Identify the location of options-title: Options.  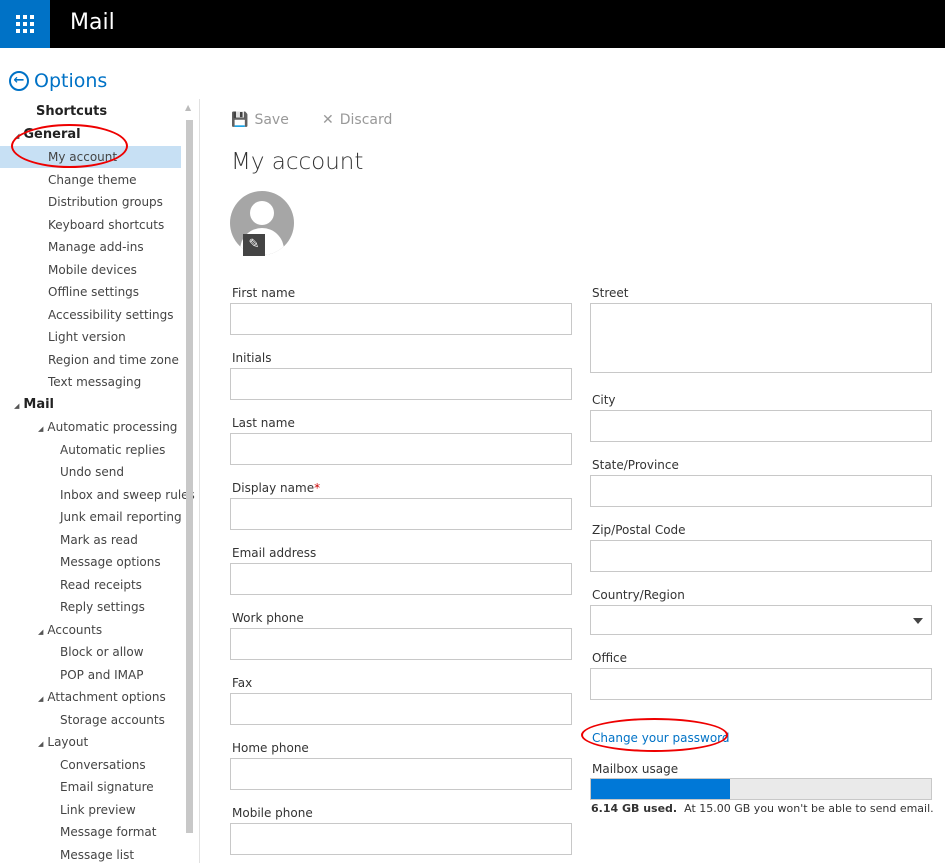
(71, 81).